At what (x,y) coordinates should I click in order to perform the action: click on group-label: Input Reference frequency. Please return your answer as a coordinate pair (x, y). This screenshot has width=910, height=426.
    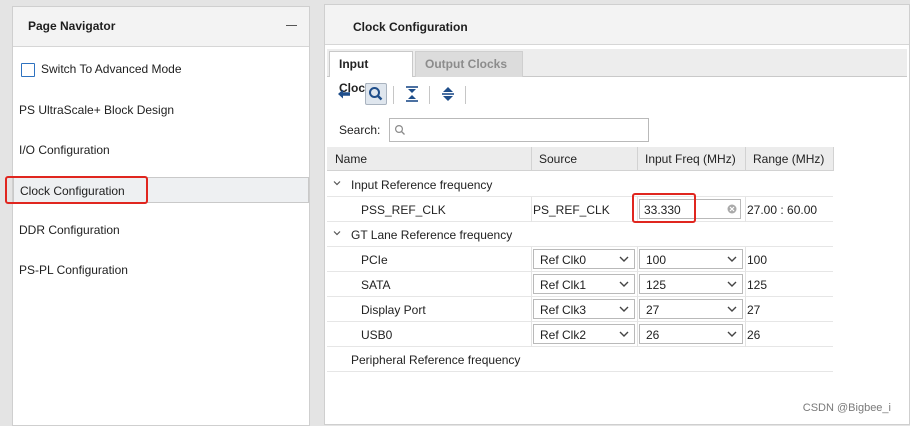
    Looking at the image, I should click on (422, 185).